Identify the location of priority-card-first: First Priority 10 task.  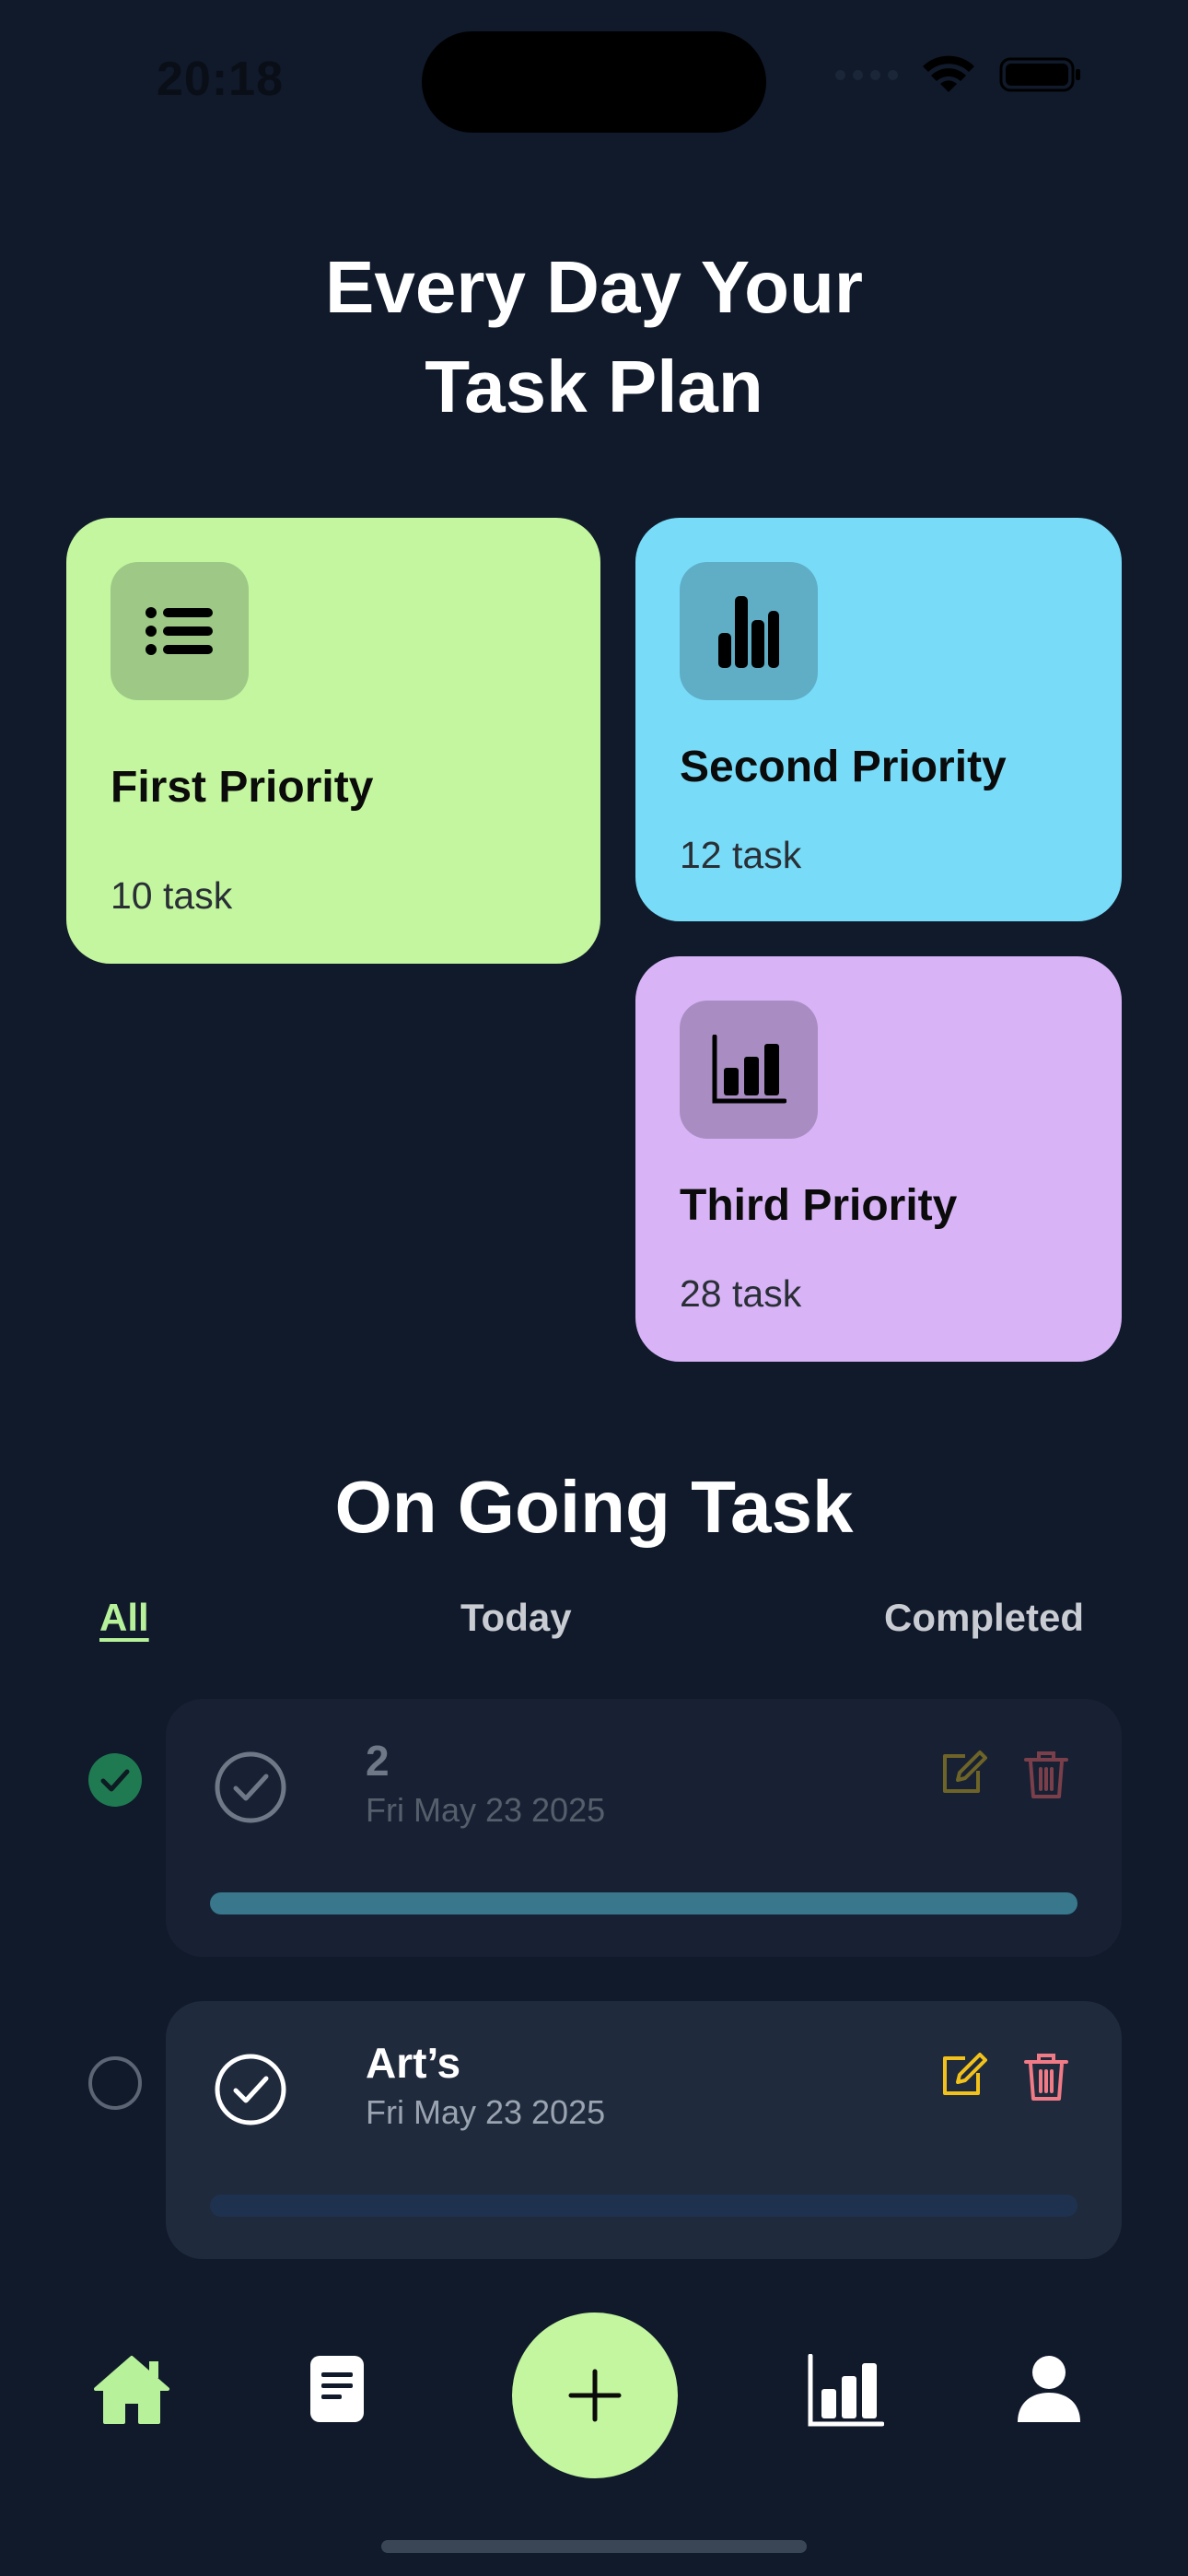
(333, 741).